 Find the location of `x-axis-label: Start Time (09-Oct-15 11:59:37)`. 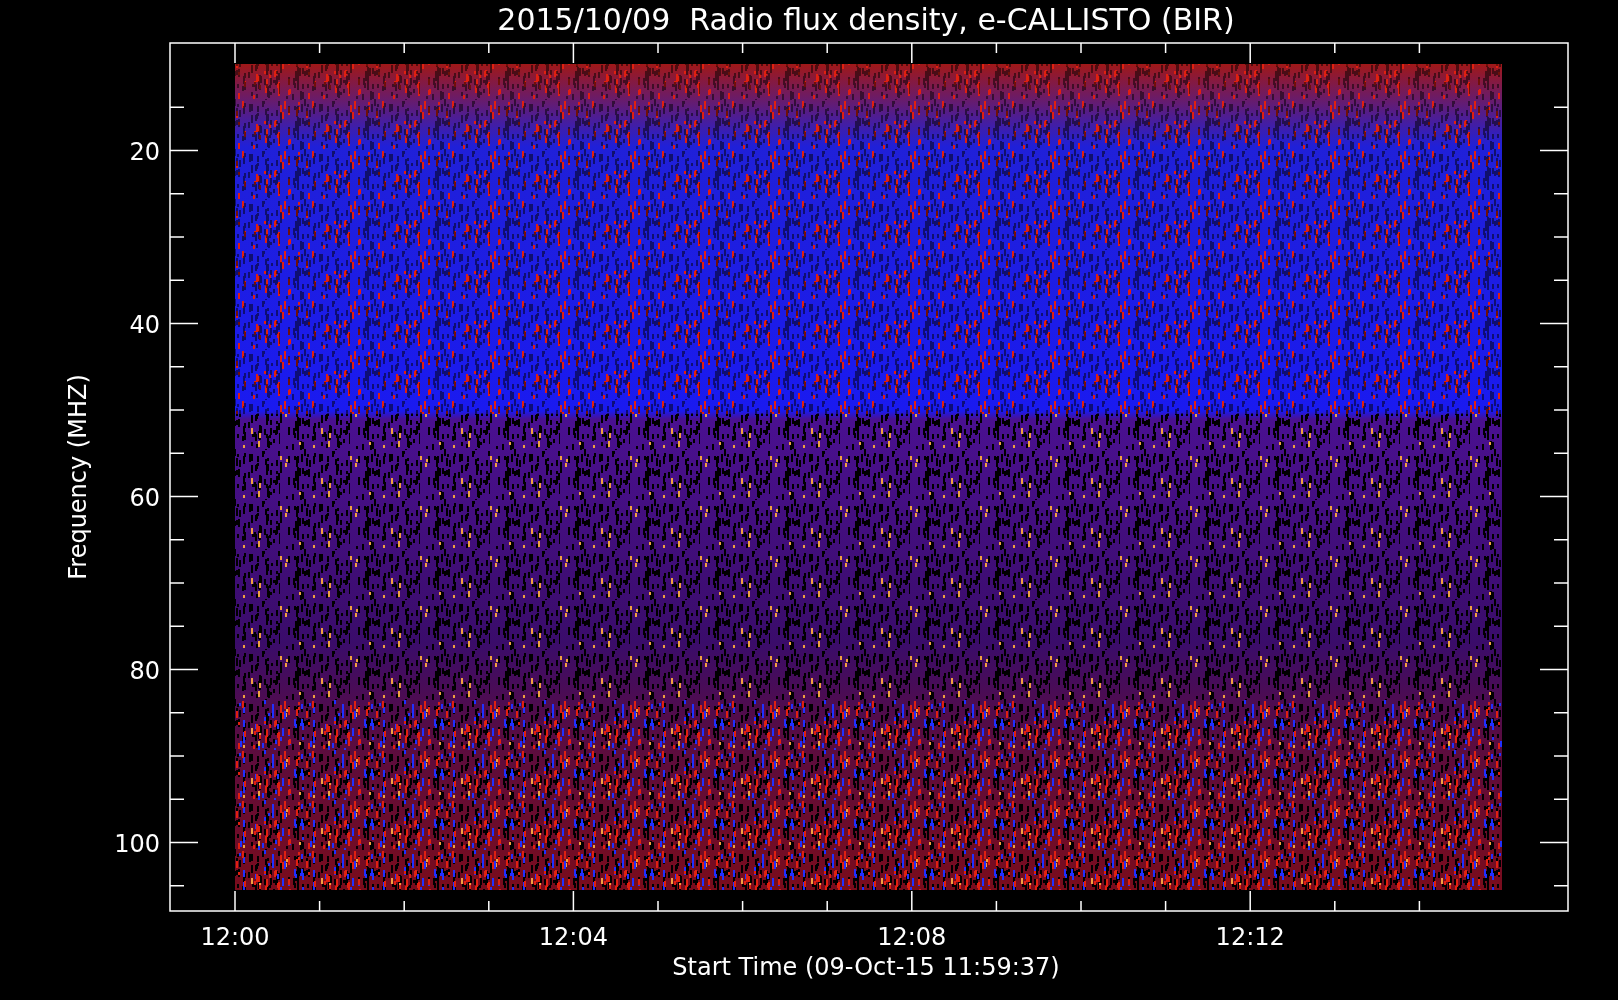

x-axis-label: Start Time (09-Oct-15 11:59:37) is located at coordinates (866, 967).